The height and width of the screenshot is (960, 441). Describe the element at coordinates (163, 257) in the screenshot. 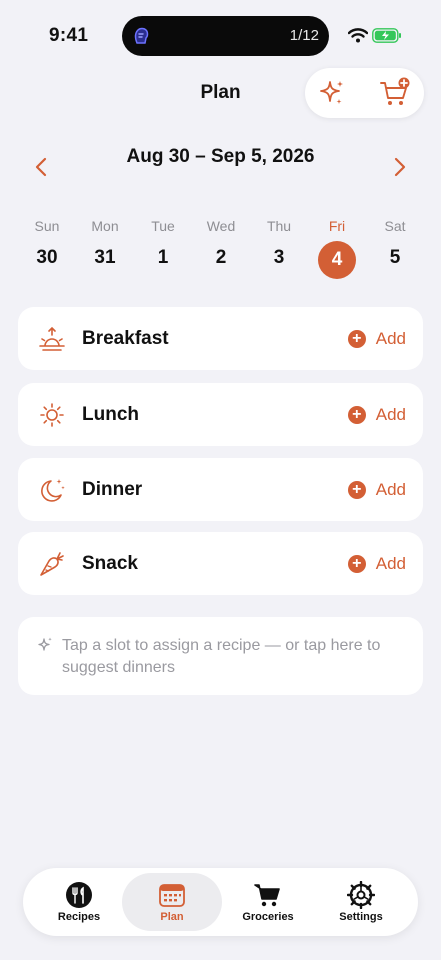

I see `day-number: 1` at that location.